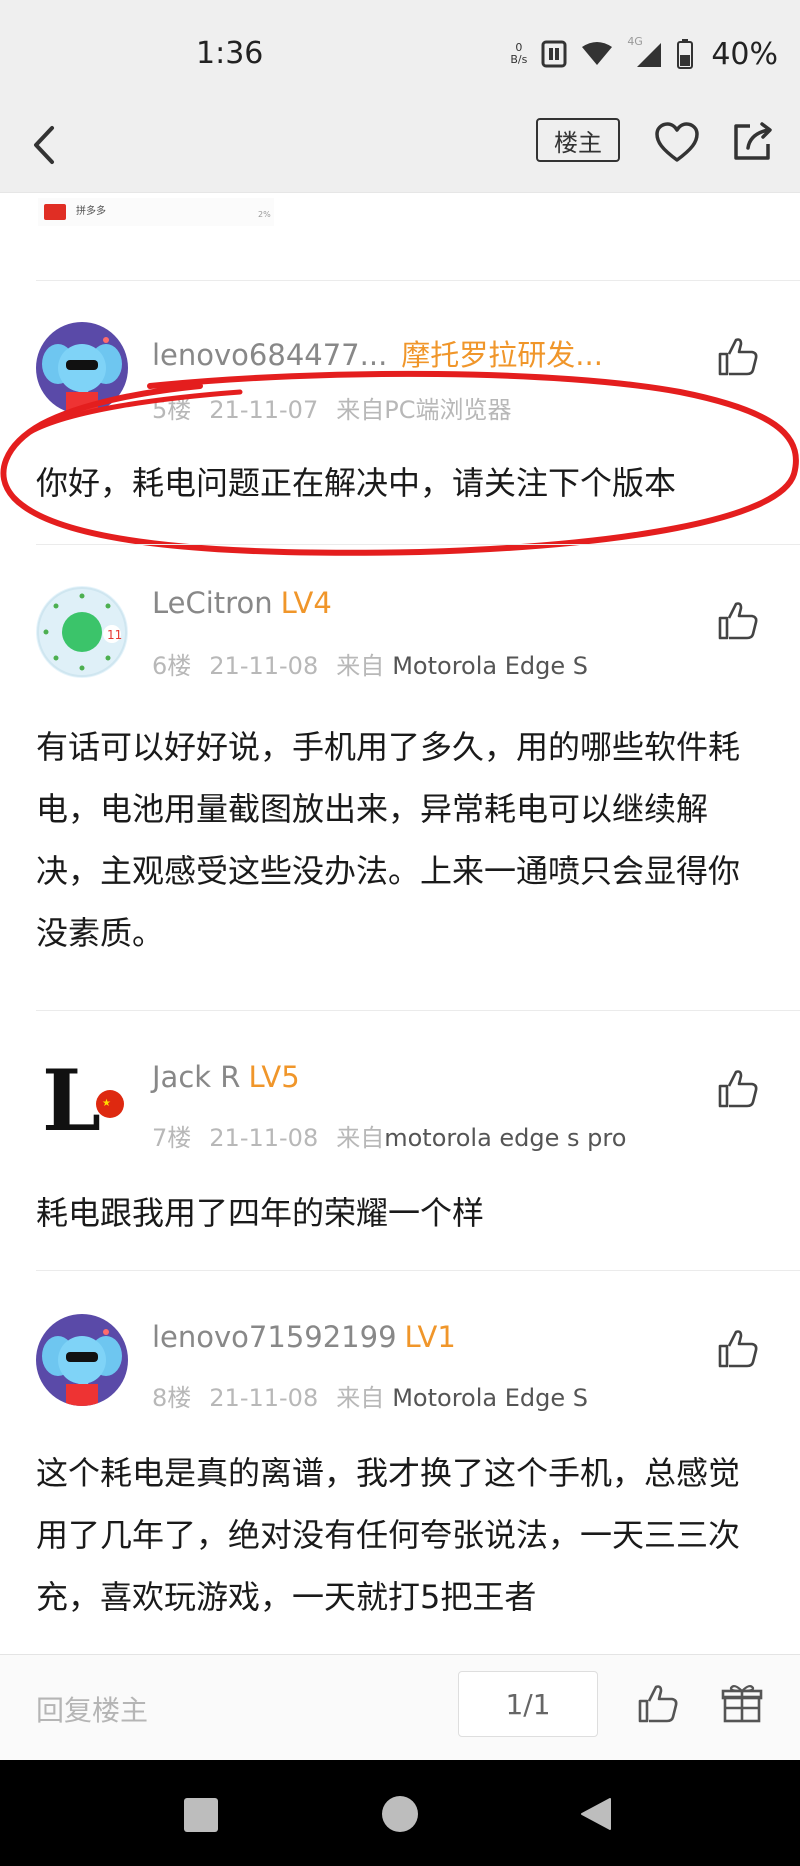  What do you see at coordinates (274, 1077) in the screenshot?
I see `user-level-badge: LV5` at bounding box center [274, 1077].